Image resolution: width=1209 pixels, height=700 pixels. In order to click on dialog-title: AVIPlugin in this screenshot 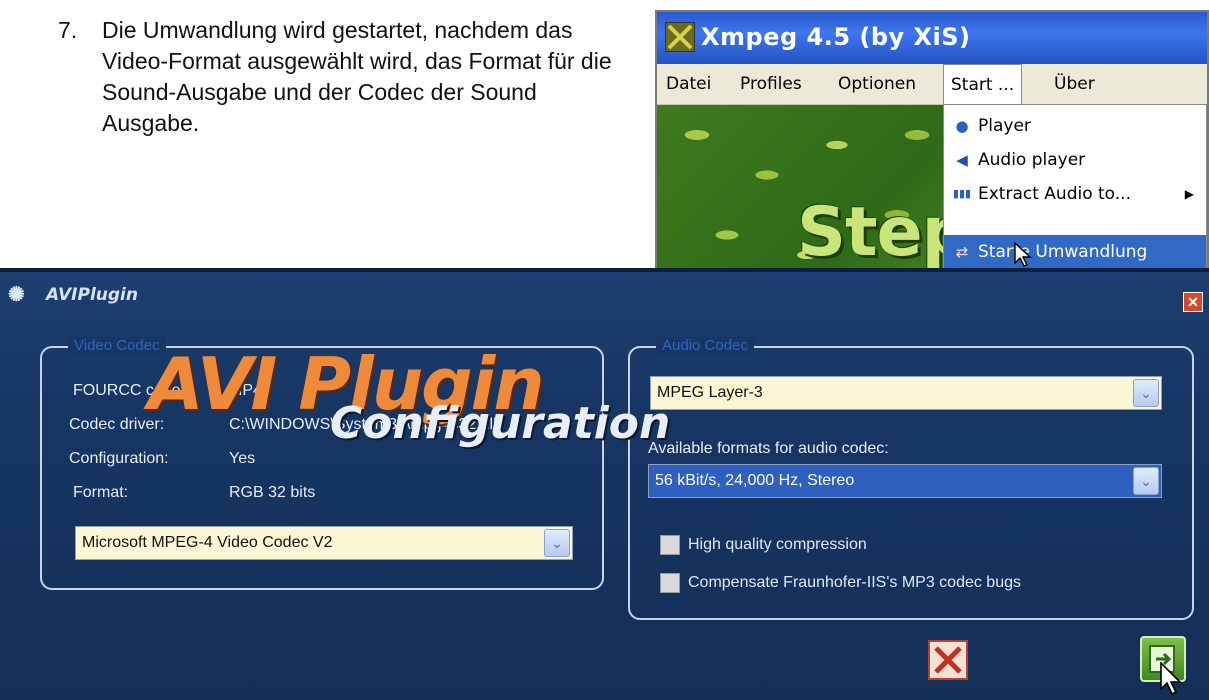, I will do `click(92, 295)`.